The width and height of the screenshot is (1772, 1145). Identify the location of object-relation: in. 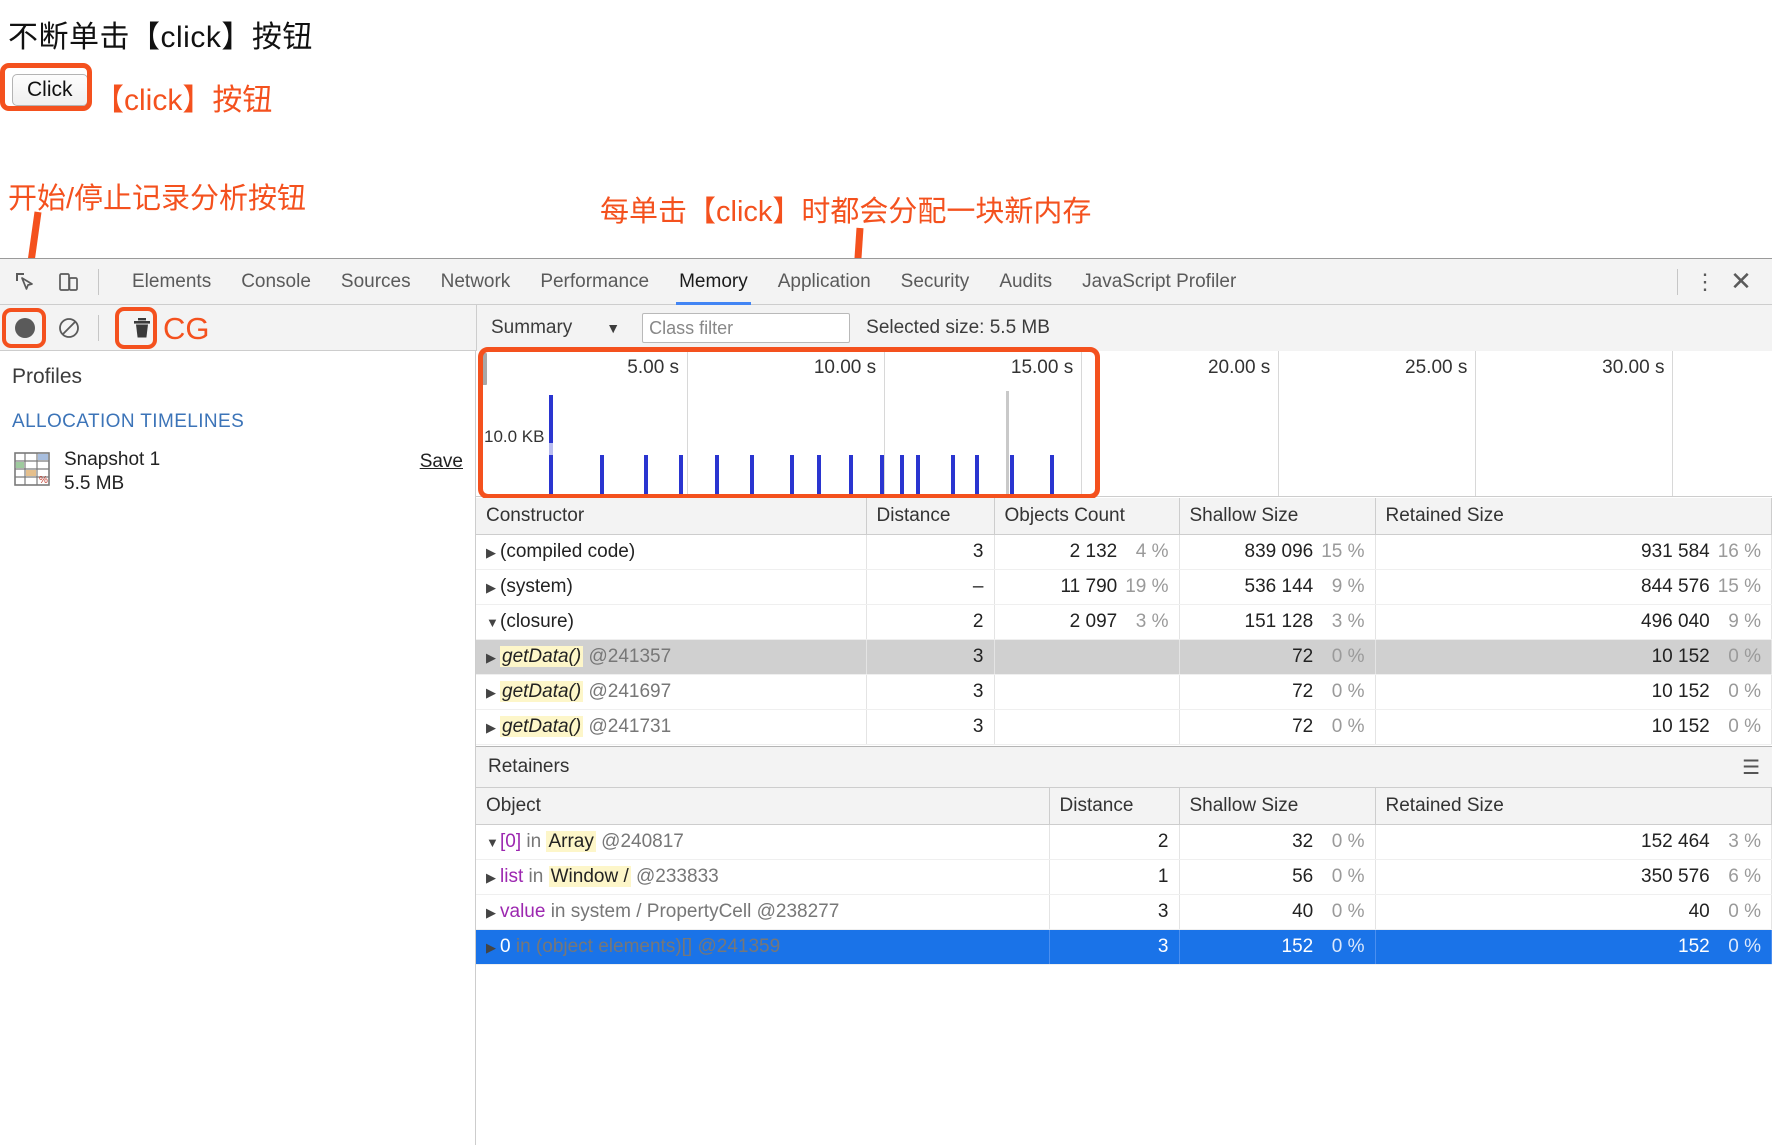
(536, 876).